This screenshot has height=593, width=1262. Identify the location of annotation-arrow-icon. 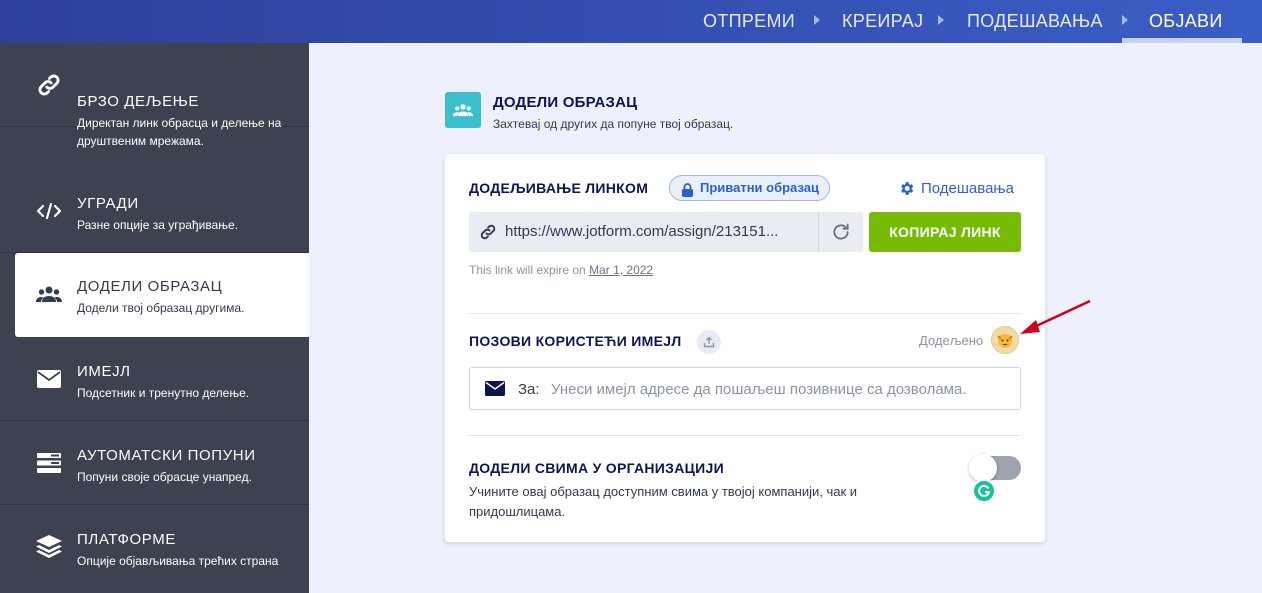
(1055, 316).